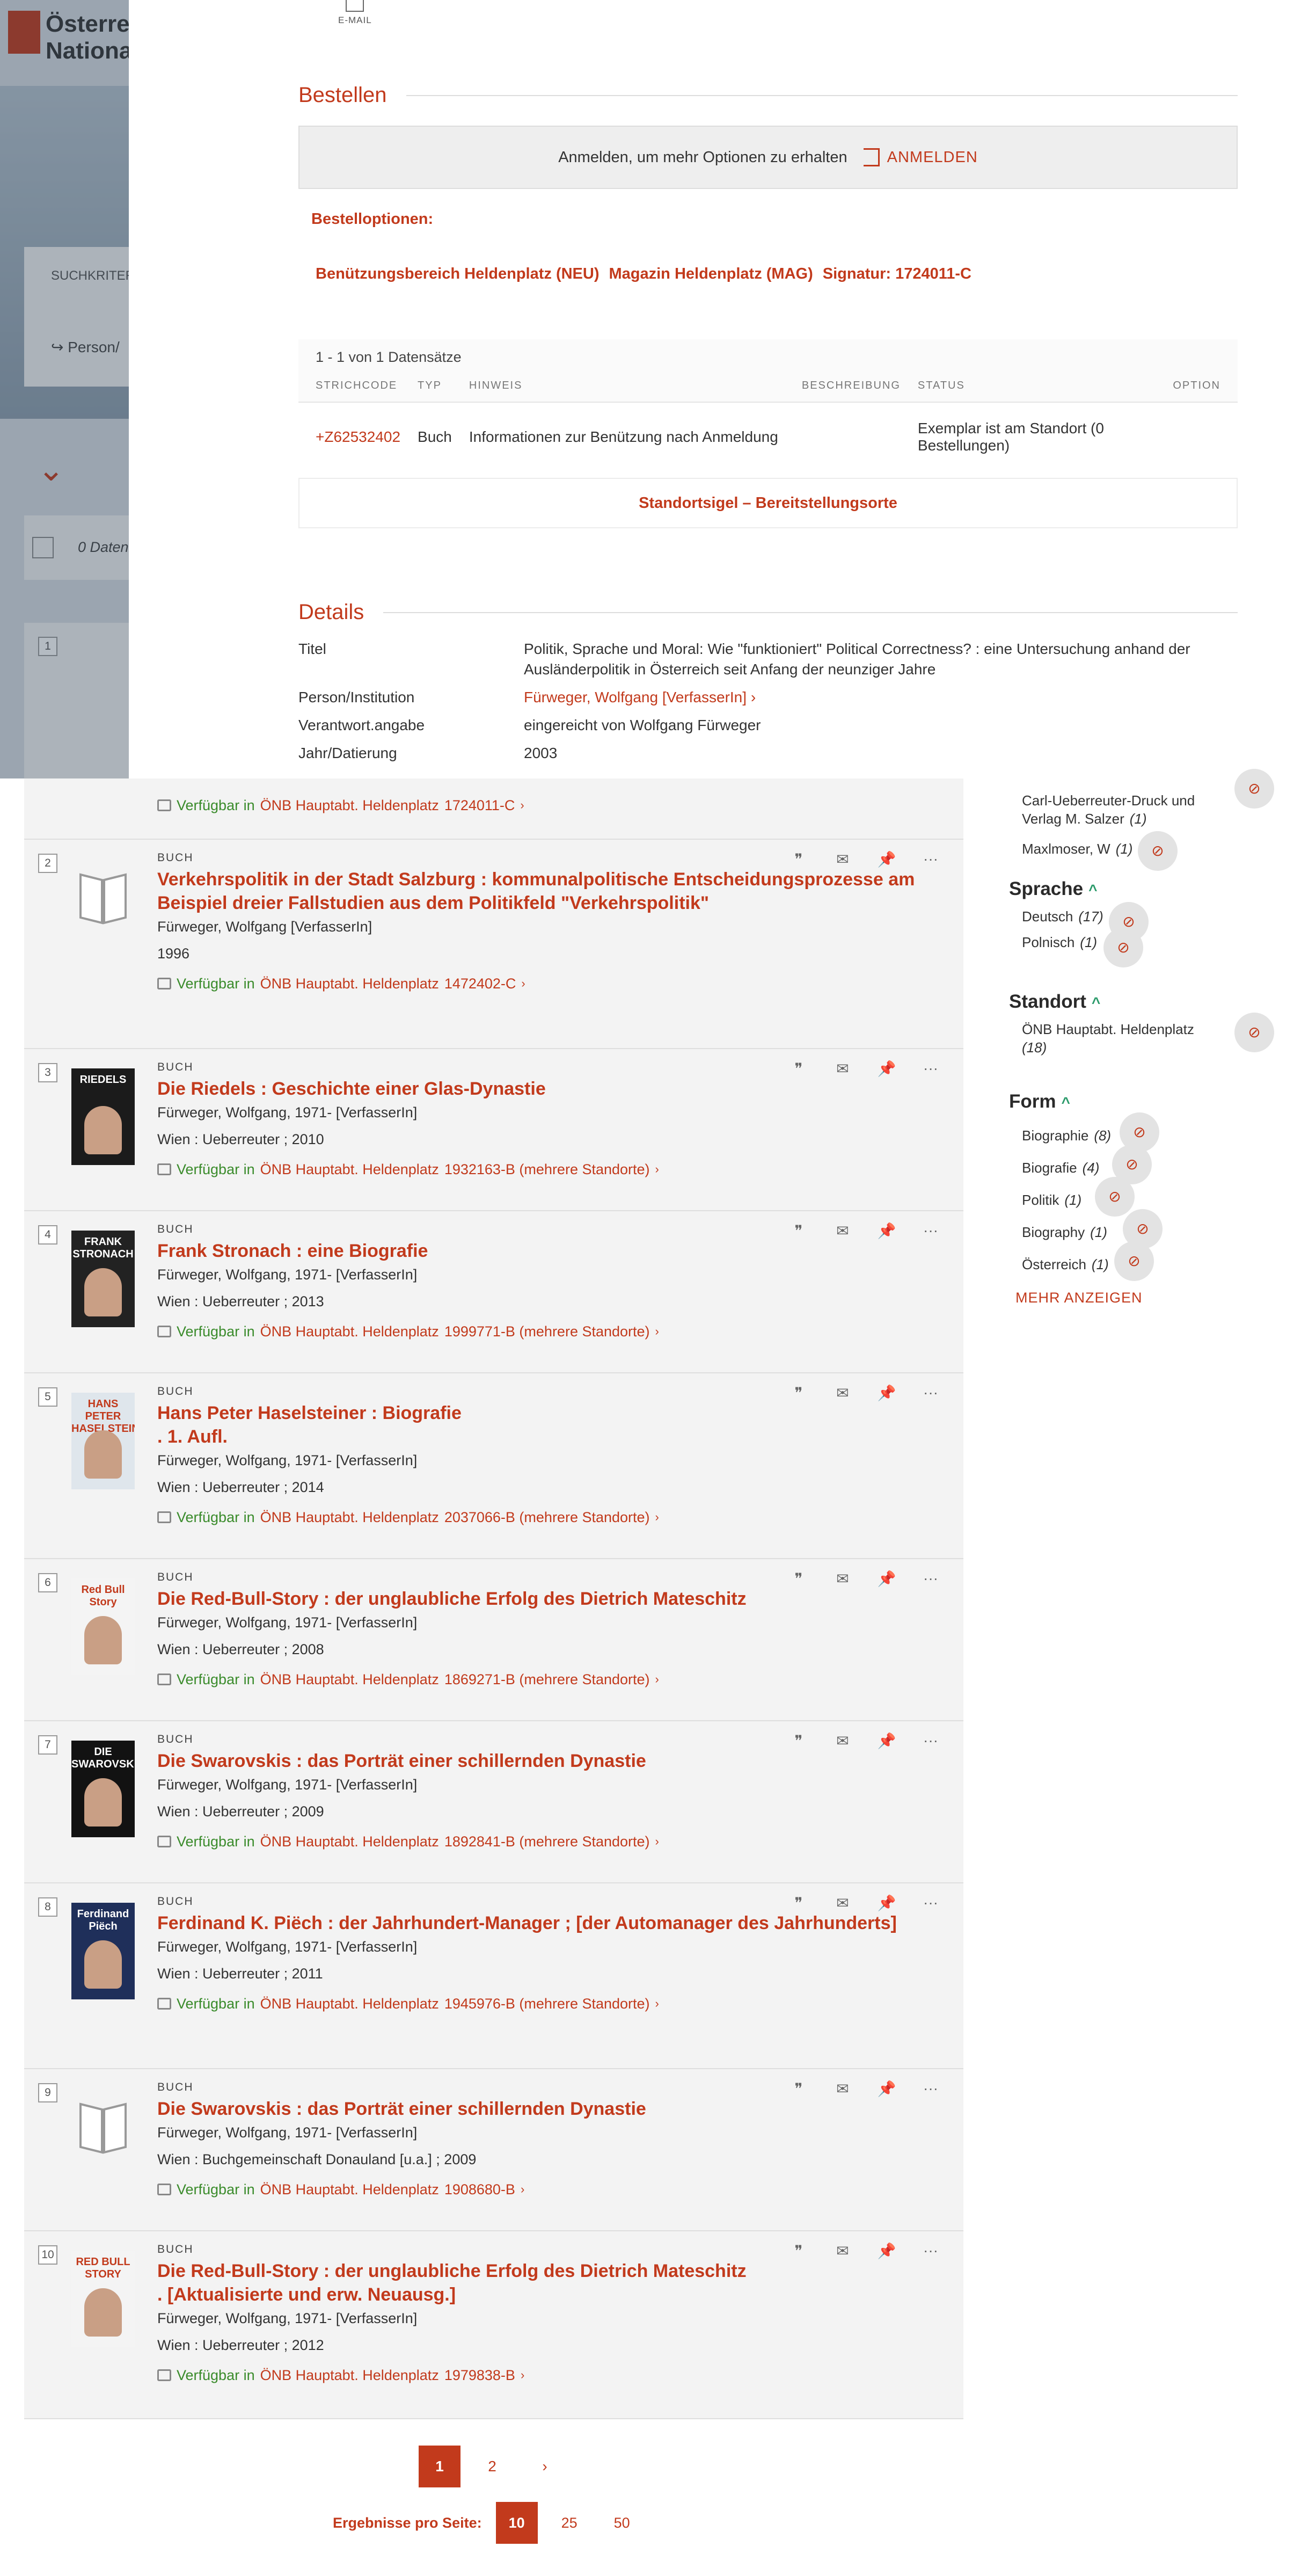  I want to click on standort-link: Standortsigel – Bereitstellungsorte, so click(768, 503).